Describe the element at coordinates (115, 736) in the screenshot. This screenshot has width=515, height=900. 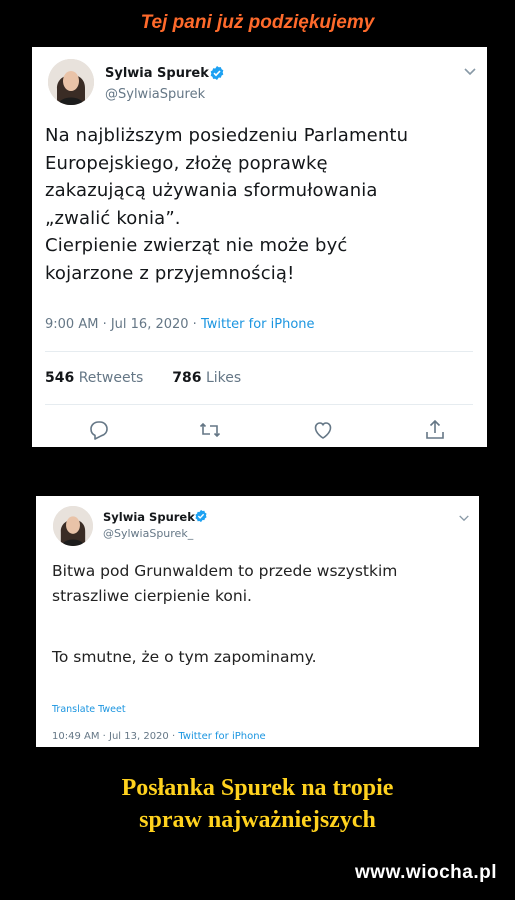
I see `tweet-time-date: 10:49 AM · Jul 13, 2020 ·` at that location.